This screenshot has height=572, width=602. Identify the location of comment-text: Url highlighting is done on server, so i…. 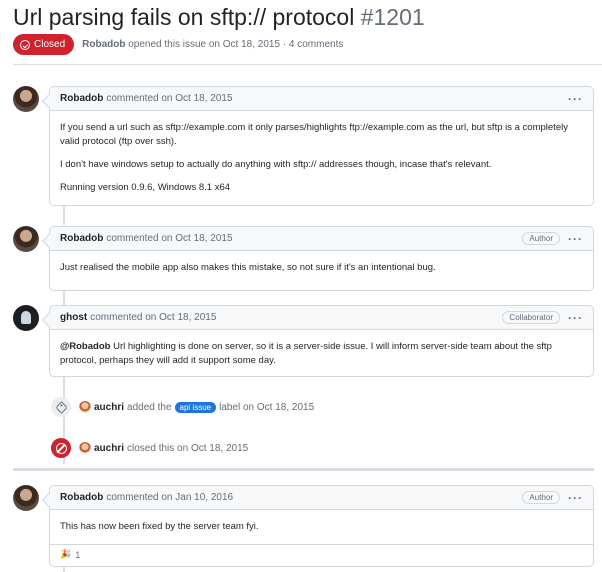
(306, 353).